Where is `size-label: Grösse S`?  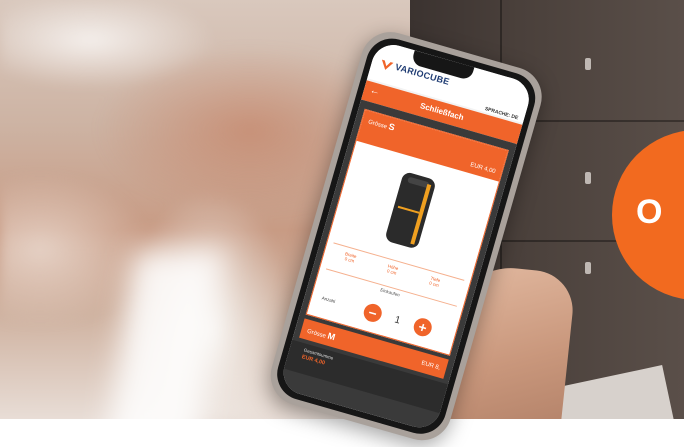 size-label: Grösse S is located at coordinates (382, 124).